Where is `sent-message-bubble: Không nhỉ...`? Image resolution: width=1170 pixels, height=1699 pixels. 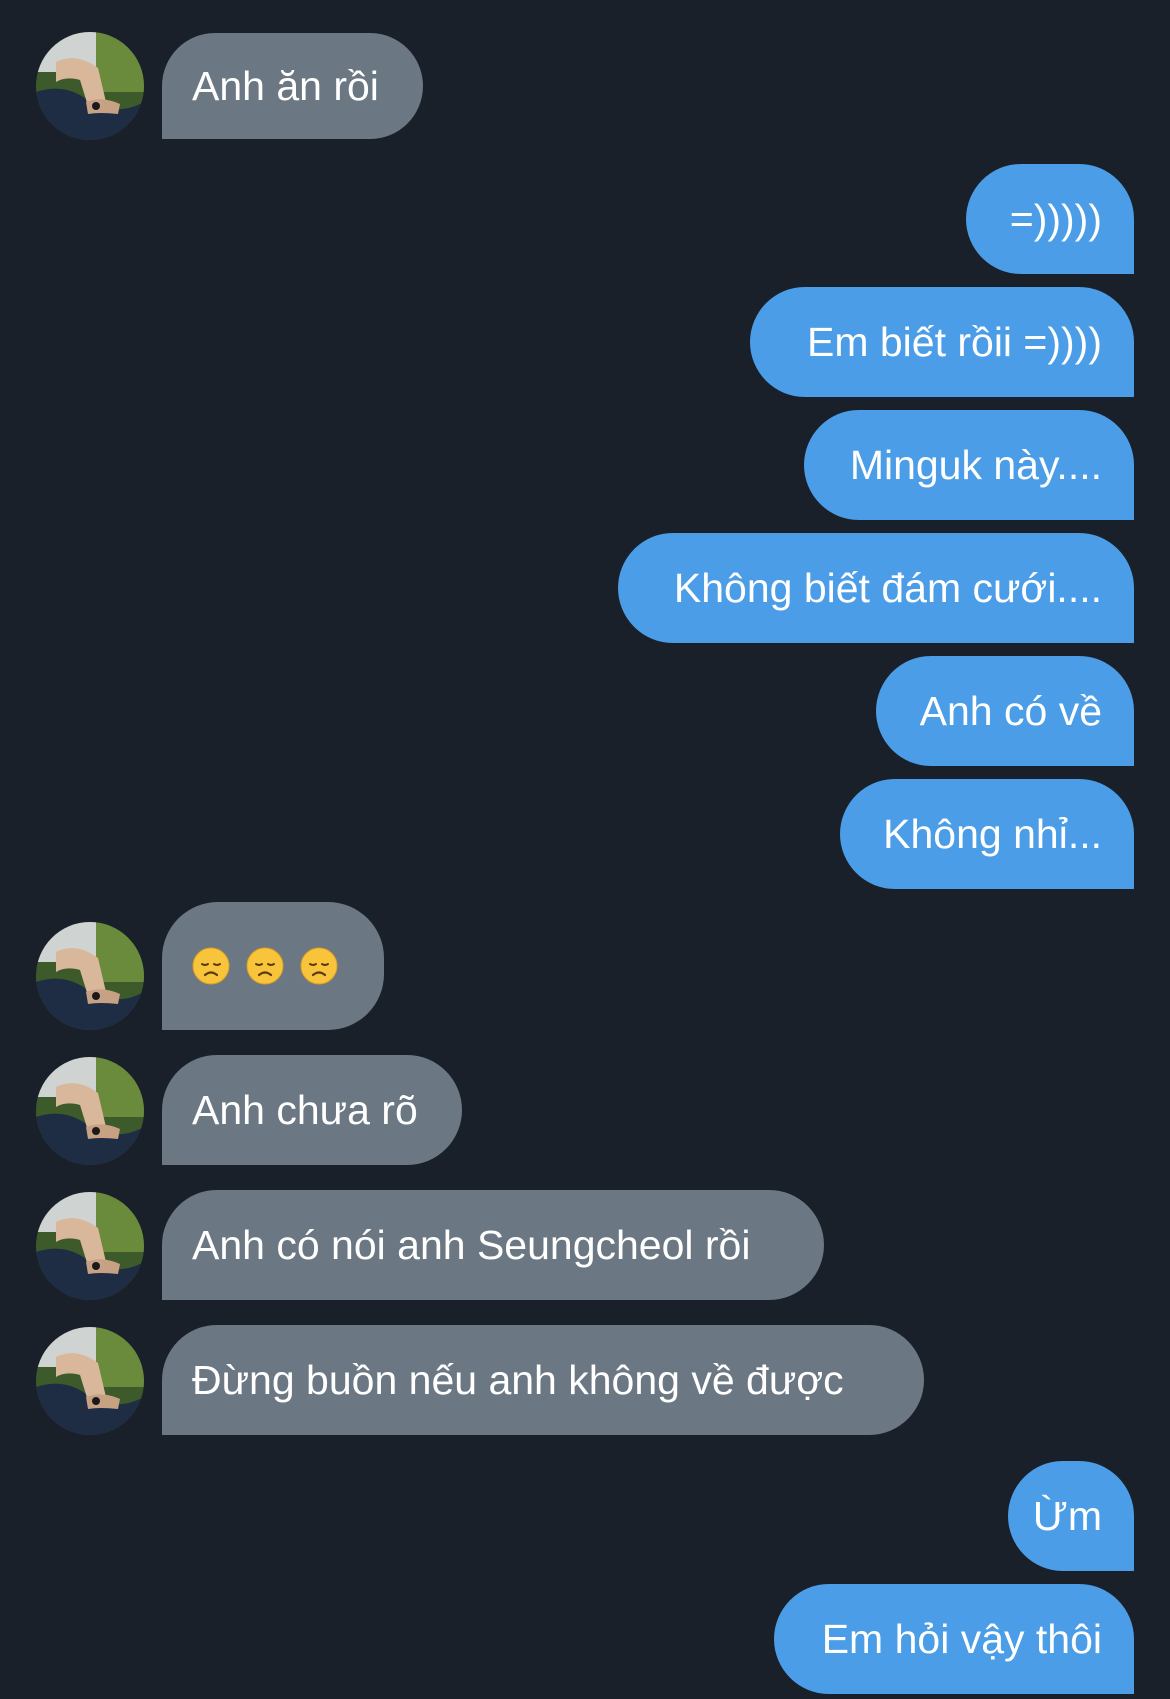
sent-message-bubble: Không nhỉ... is located at coordinates (987, 834).